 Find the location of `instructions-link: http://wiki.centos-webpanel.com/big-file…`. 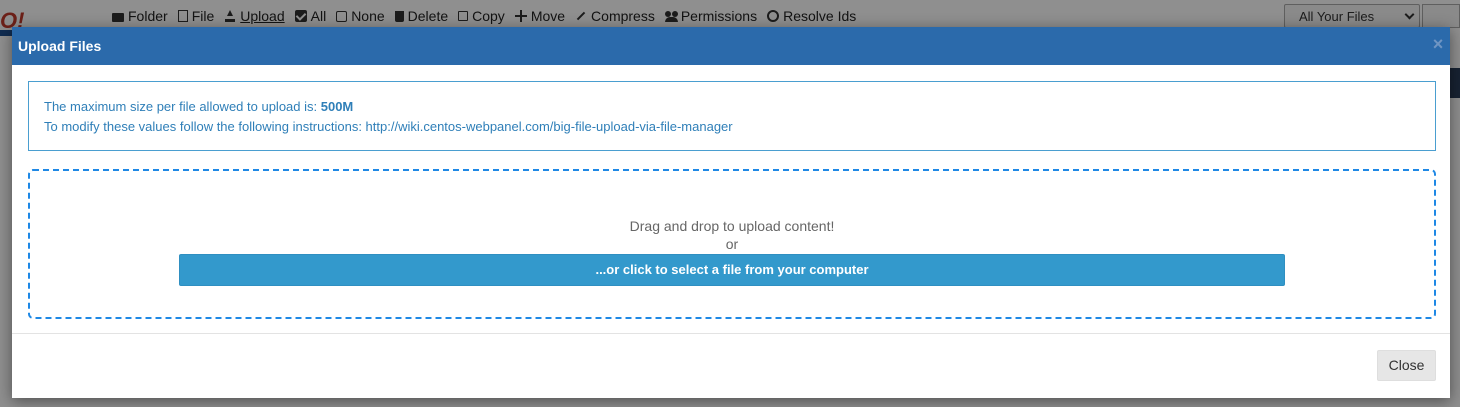

instructions-link: http://wiki.centos-webpanel.com/big-file… is located at coordinates (549, 126).